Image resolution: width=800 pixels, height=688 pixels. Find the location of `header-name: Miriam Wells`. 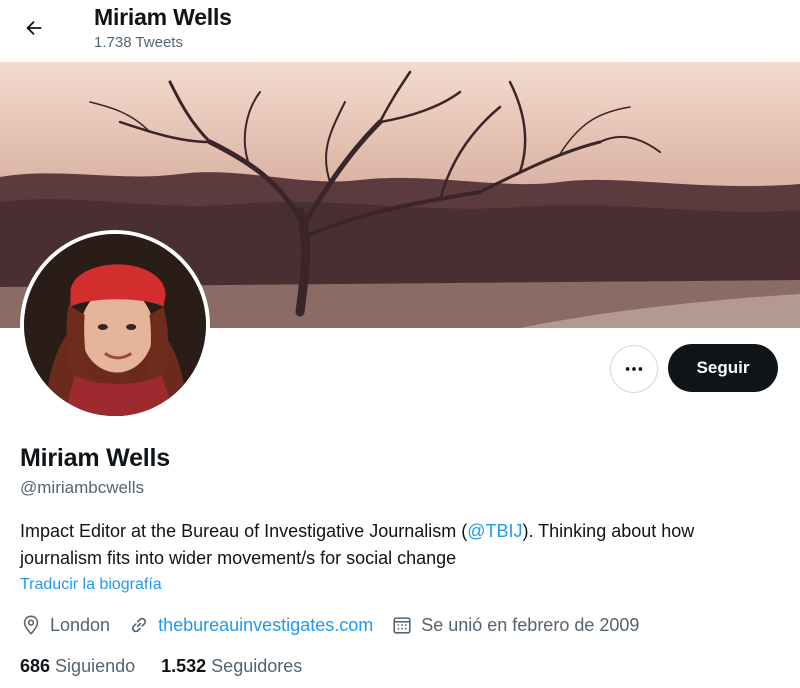

header-name: Miriam Wells is located at coordinates (163, 17).